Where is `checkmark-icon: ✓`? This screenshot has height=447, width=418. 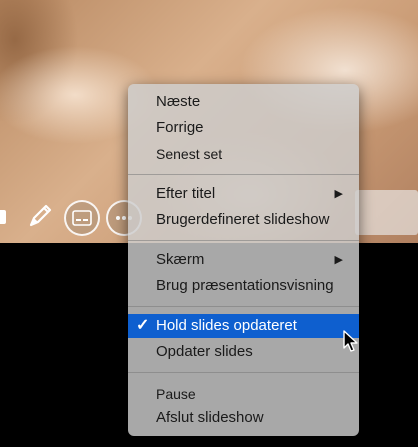 checkmark-icon: ✓ is located at coordinates (143, 325).